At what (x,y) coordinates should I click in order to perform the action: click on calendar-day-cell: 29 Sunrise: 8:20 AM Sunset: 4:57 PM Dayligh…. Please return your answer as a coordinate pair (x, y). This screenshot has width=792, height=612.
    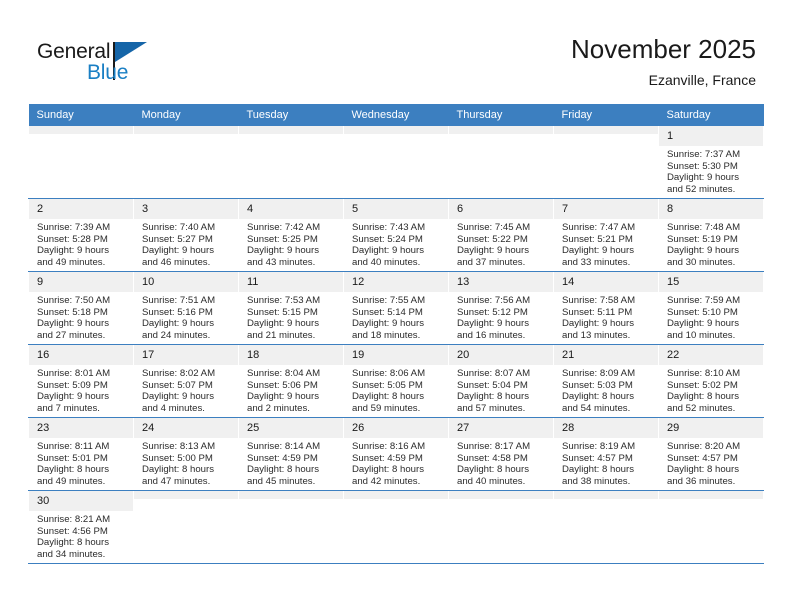
    Looking at the image, I should click on (711, 454).